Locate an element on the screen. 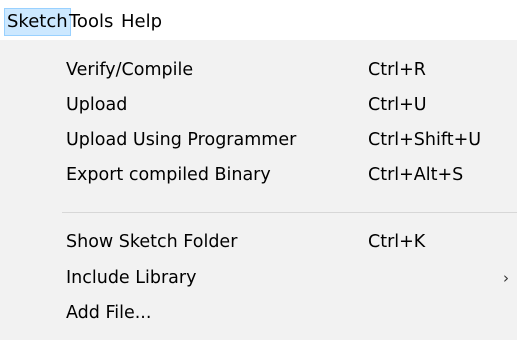  menu-item-label: Upload Using Programmer is located at coordinates (181, 140).